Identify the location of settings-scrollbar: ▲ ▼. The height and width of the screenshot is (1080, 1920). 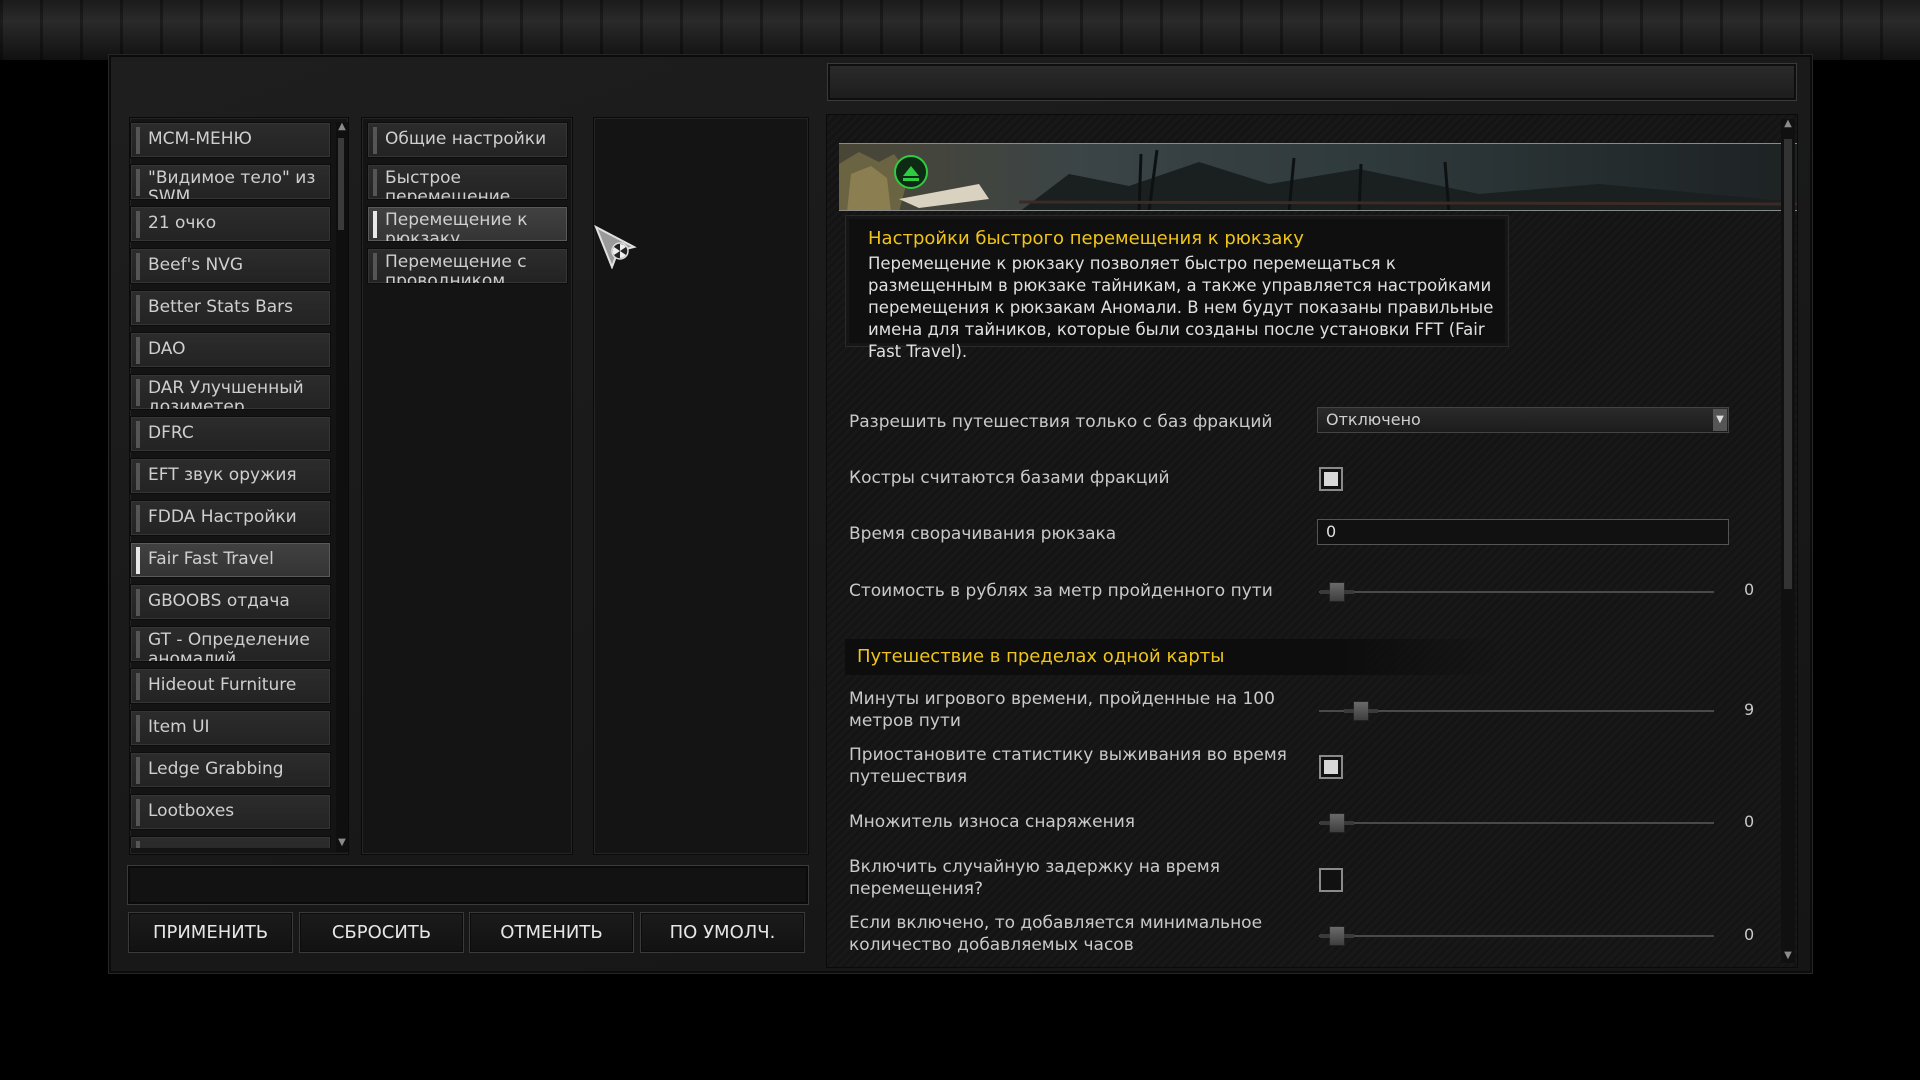
(1788, 541).